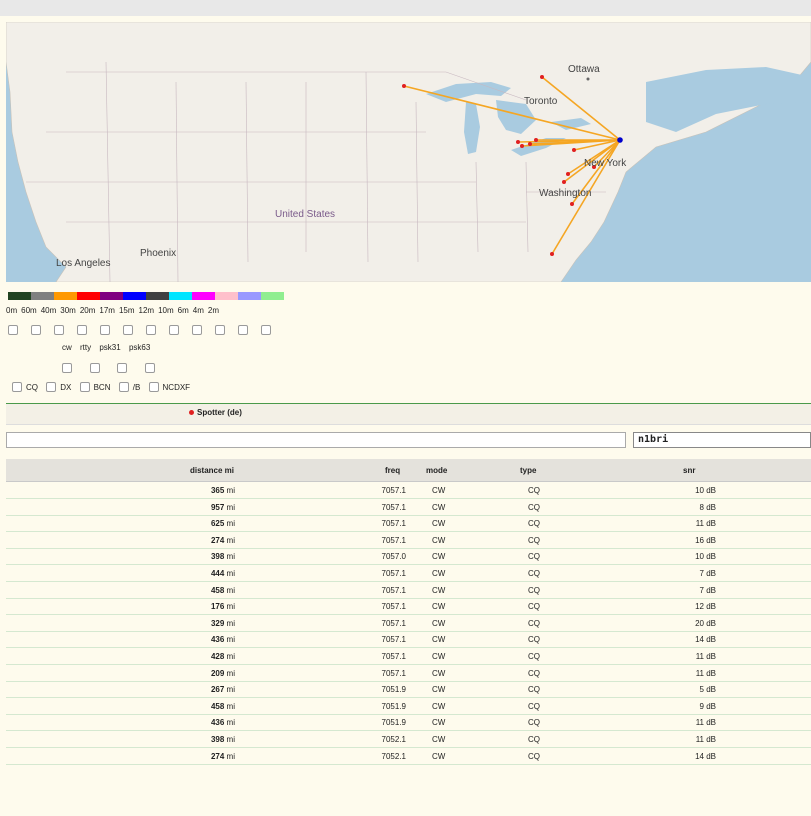 The width and height of the screenshot is (811, 816). Describe the element at coordinates (17, 387) in the screenshot. I see `type-checkbox-cq` at that location.